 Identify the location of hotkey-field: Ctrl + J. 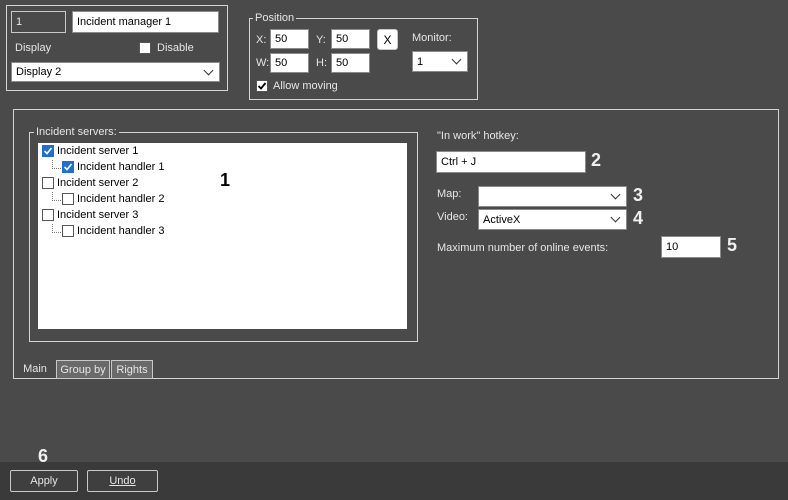
(511, 162).